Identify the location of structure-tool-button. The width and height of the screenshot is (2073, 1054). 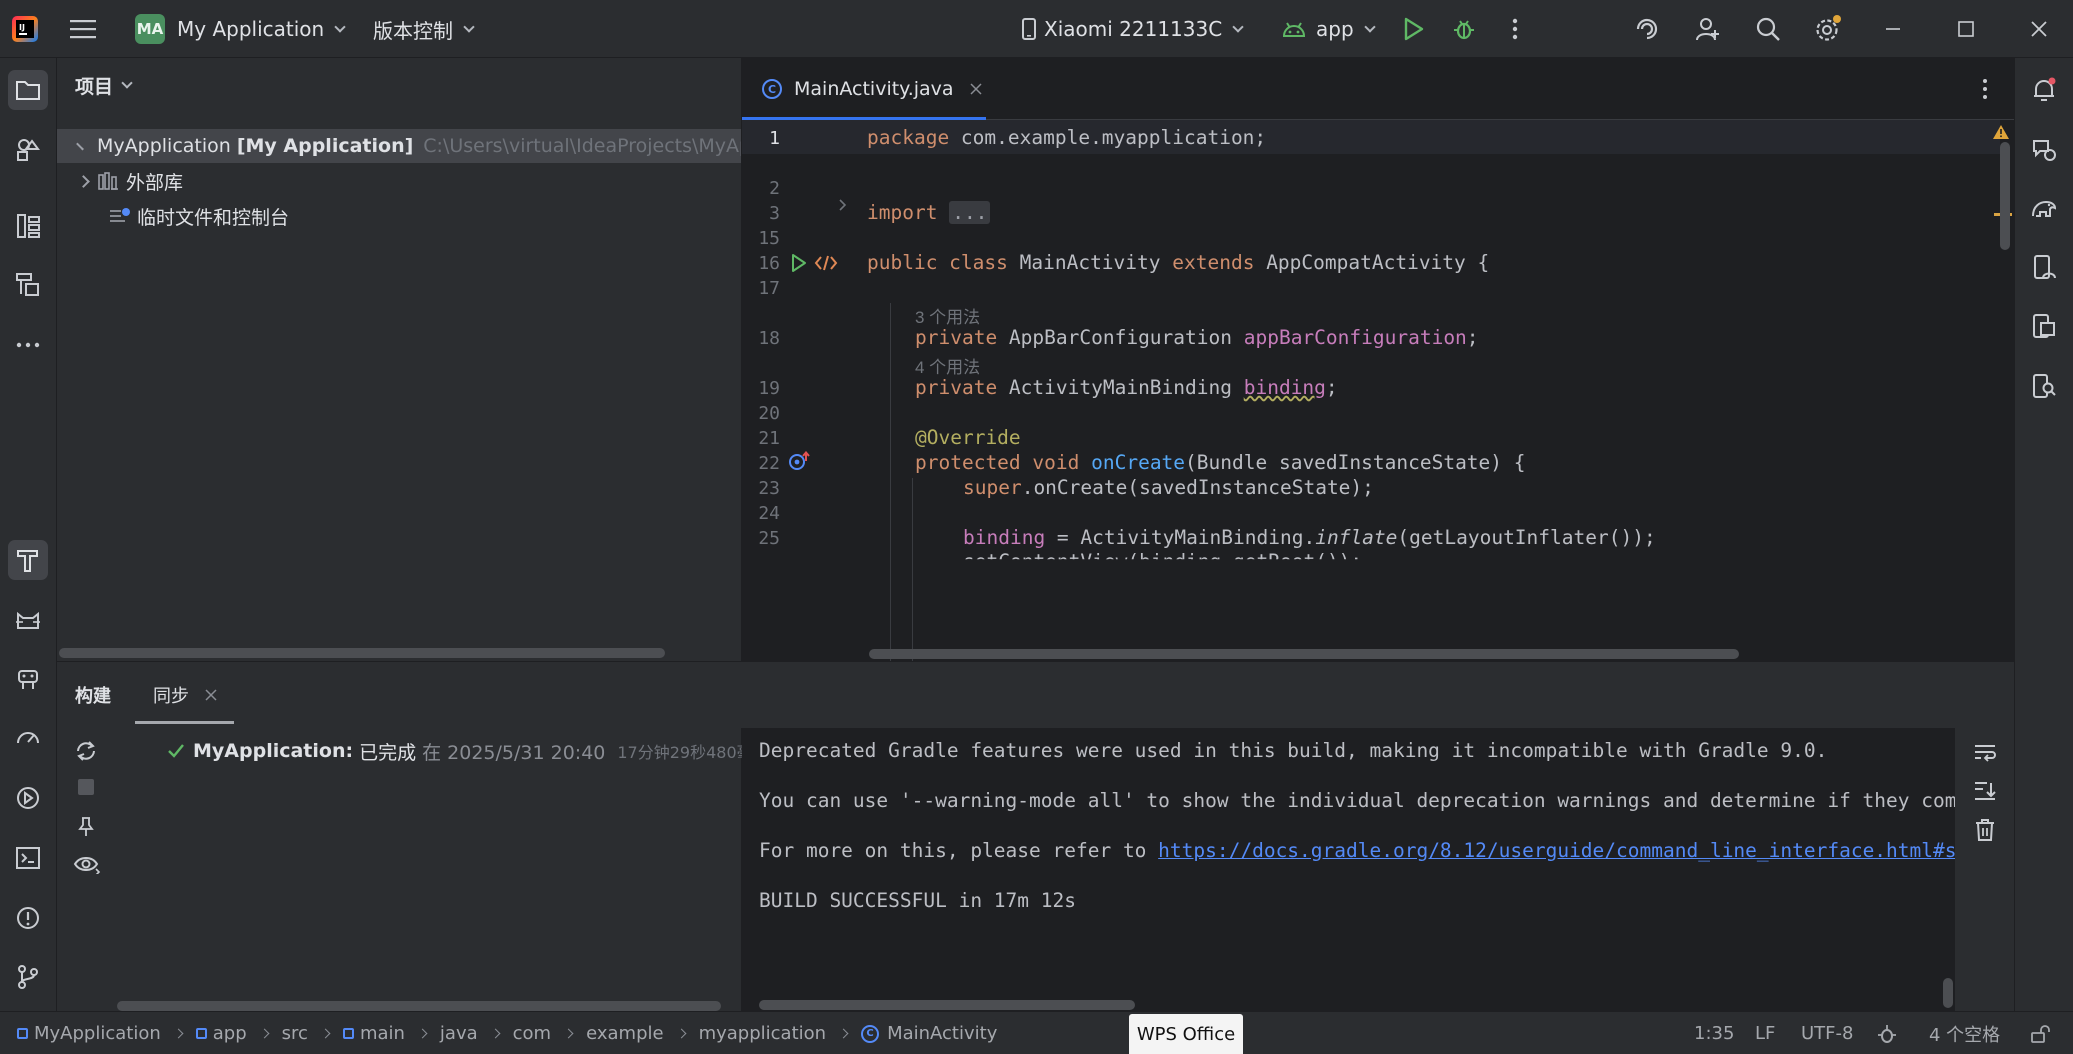
(28, 226).